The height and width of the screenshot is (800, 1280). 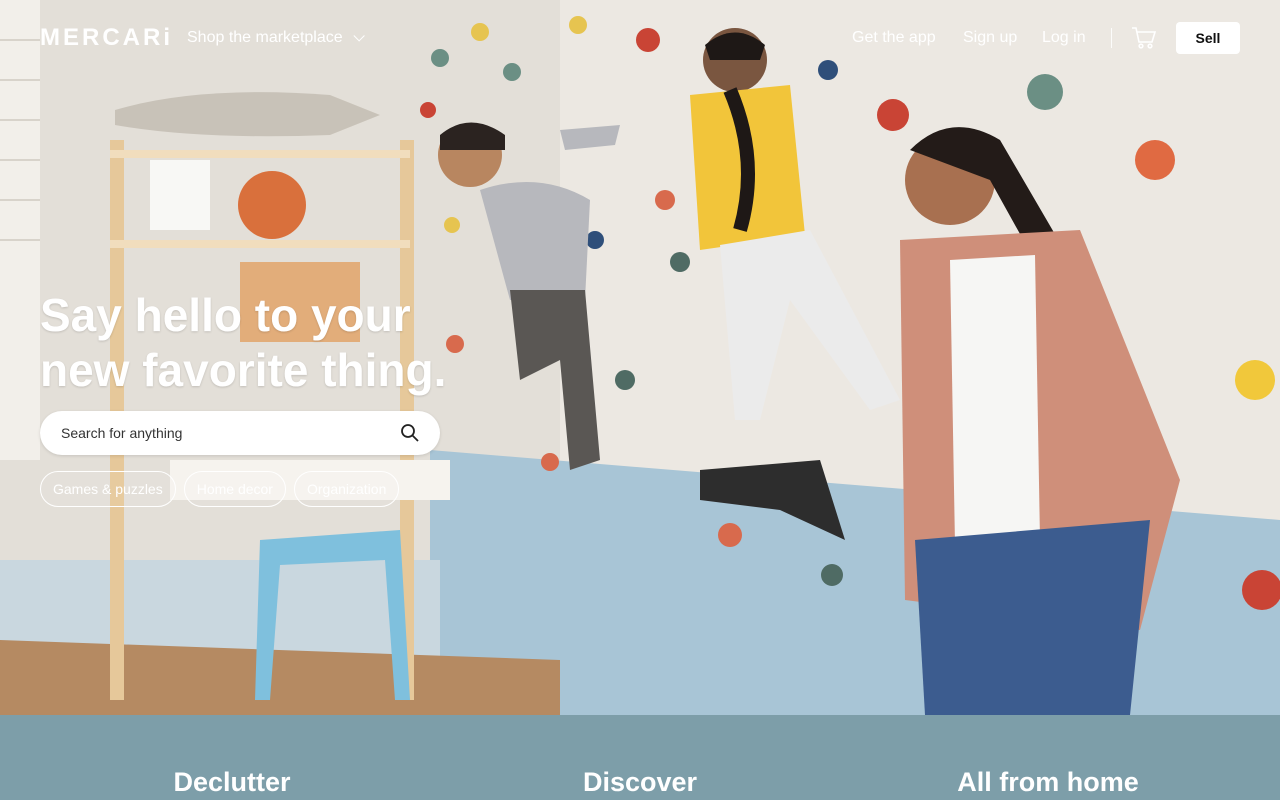 What do you see at coordinates (640, 782) in the screenshot?
I see `discover-heading: Discover` at bounding box center [640, 782].